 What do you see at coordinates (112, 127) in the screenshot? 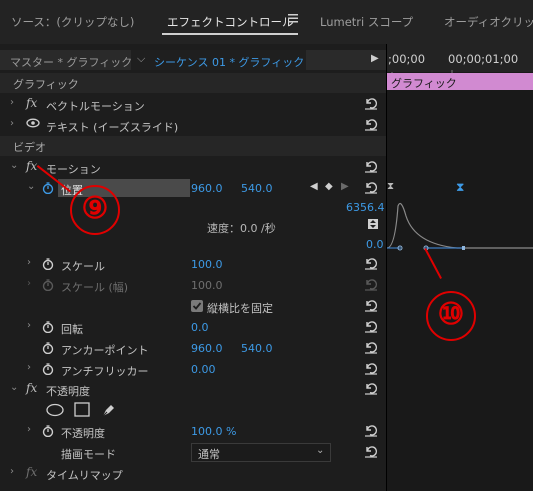
I see `effect-label: テキスト (イーズスライド)` at bounding box center [112, 127].